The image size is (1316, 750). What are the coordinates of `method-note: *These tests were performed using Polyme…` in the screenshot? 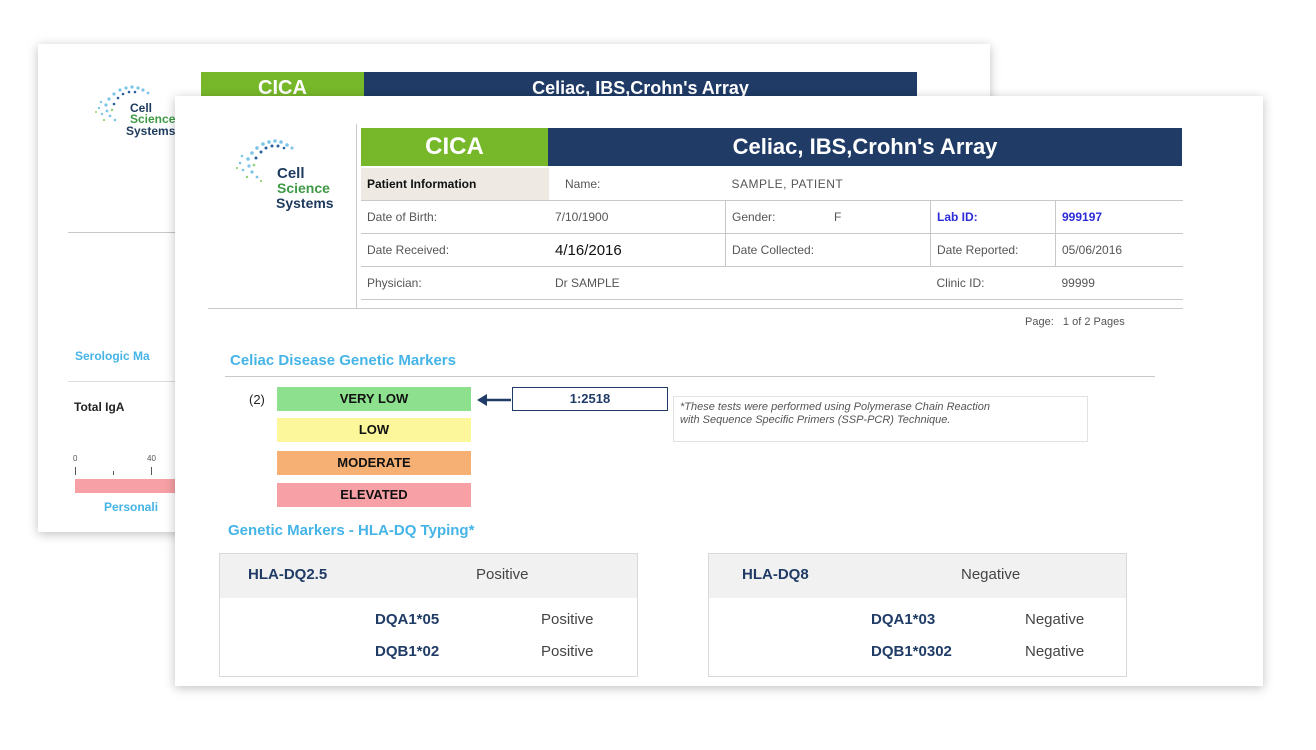 It's located at (880, 419).